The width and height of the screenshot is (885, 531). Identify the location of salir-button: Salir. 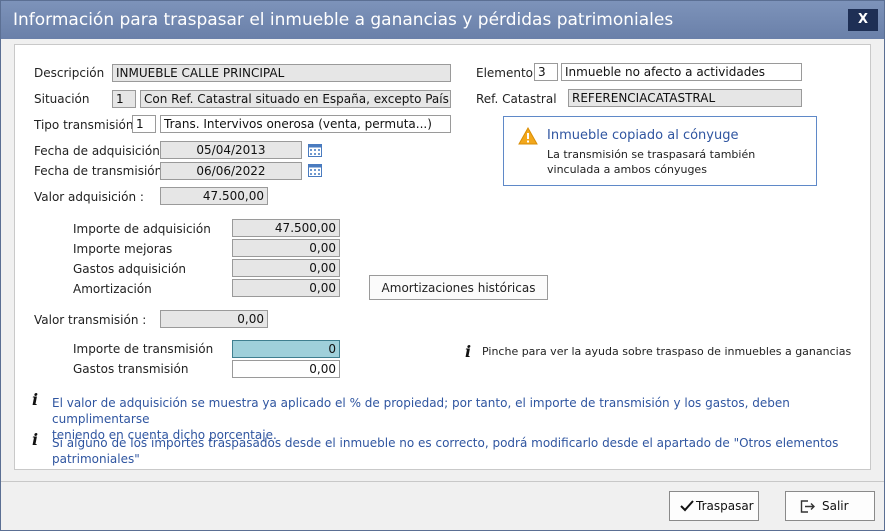
(830, 506).